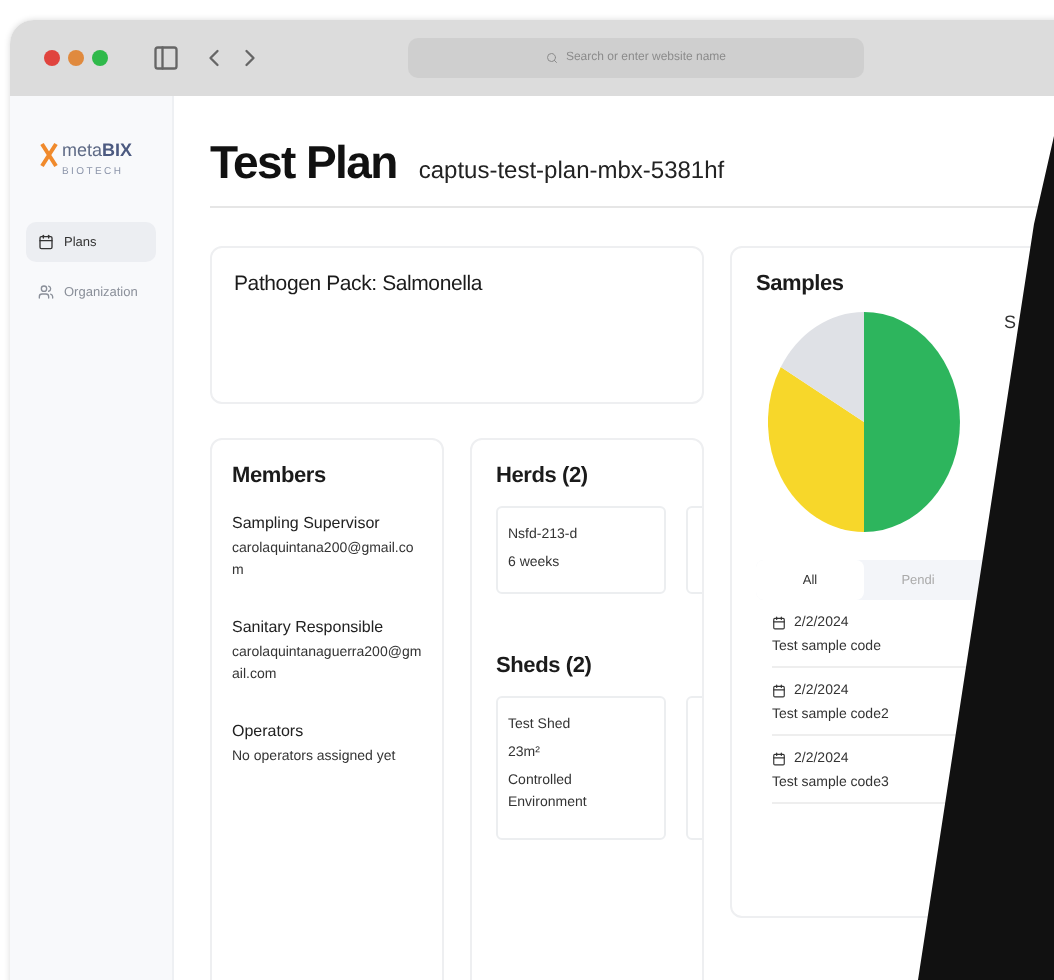 The image size is (1054, 980). What do you see at coordinates (359, 284) in the screenshot?
I see `pathogen-pack-text: Pathogen Pack: Salmonella` at bounding box center [359, 284].